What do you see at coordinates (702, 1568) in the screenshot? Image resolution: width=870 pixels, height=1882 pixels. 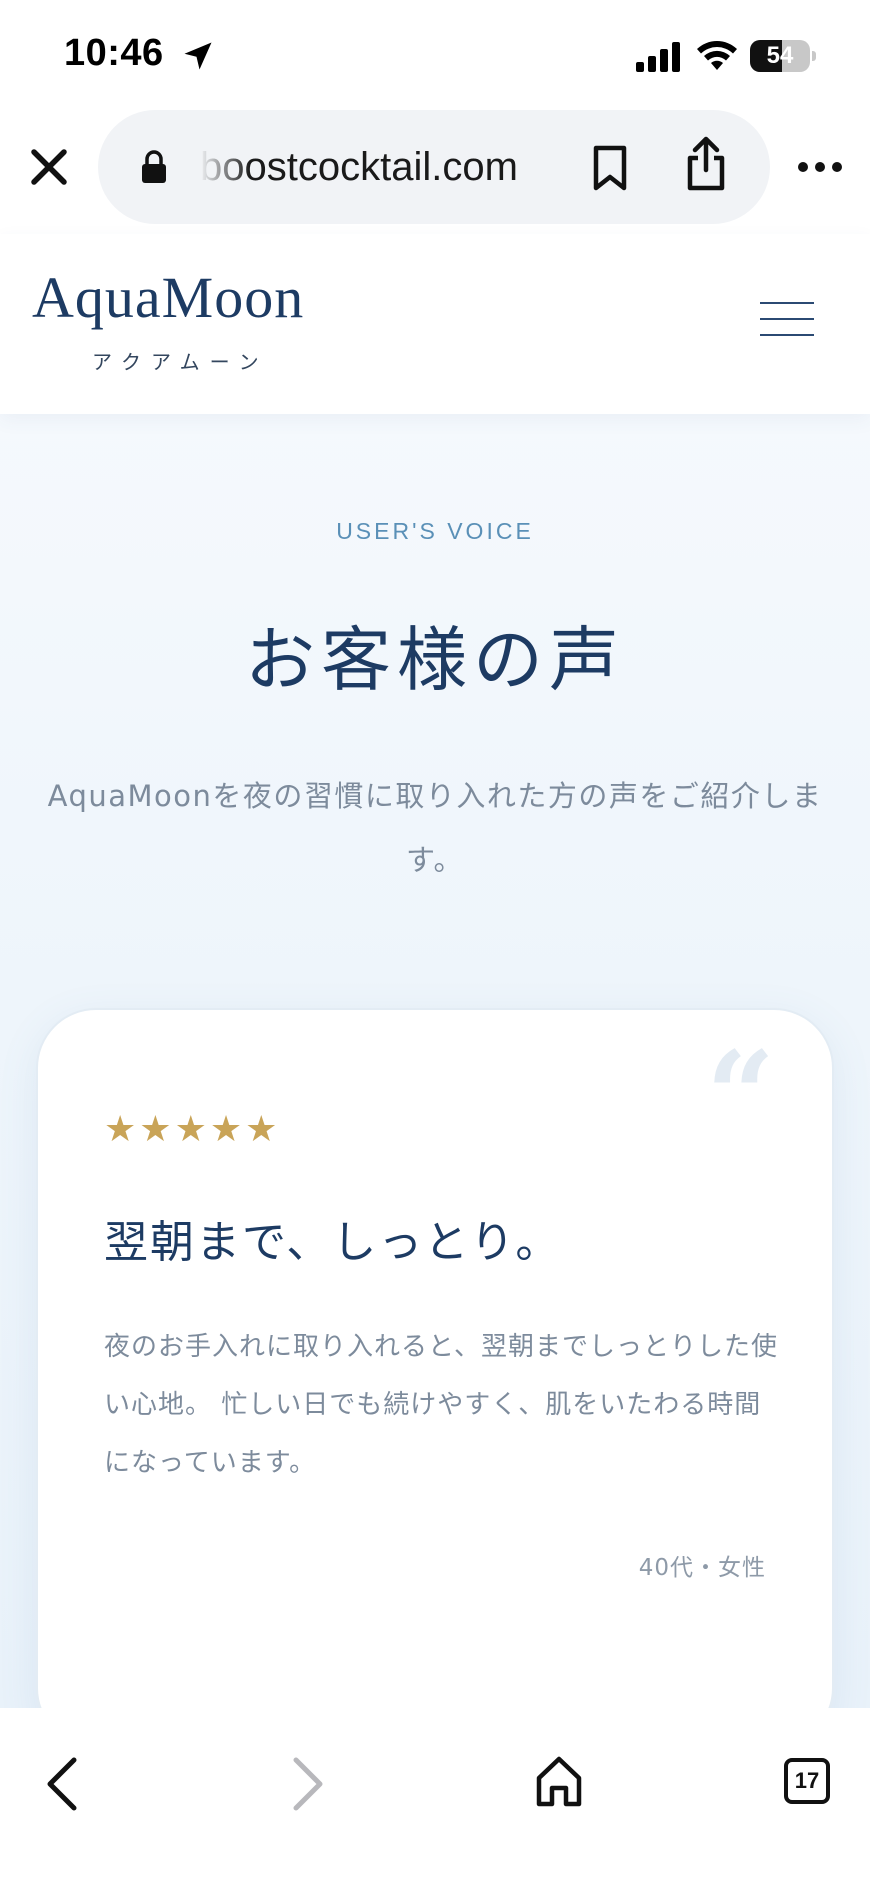 I see `testimonial-author: 40代・女性` at bounding box center [702, 1568].